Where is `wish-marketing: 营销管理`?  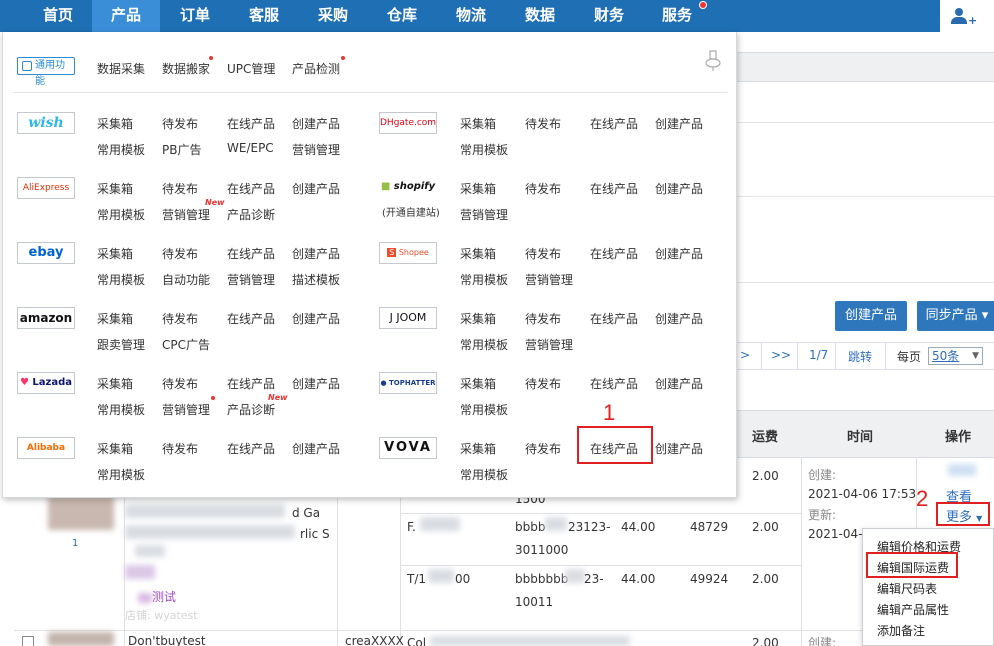 wish-marketing: 营销管理 is located at coordinates (316, 149).